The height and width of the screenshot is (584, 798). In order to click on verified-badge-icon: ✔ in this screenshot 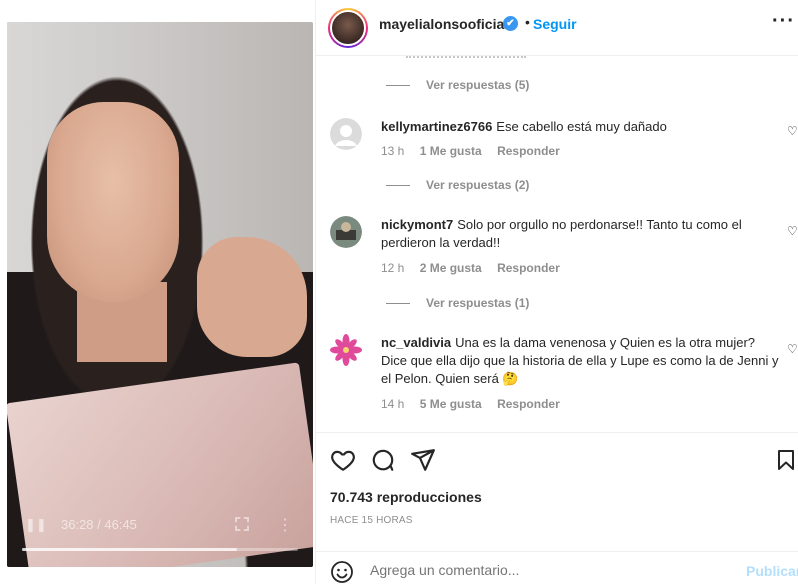, I will do `click(510, 23)`.